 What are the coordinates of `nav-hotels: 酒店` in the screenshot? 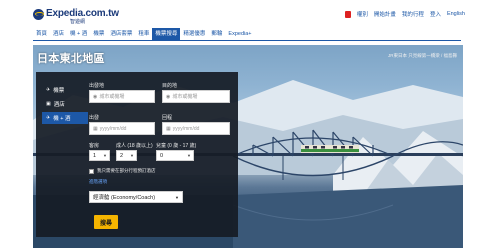 It's located at (58, 34).